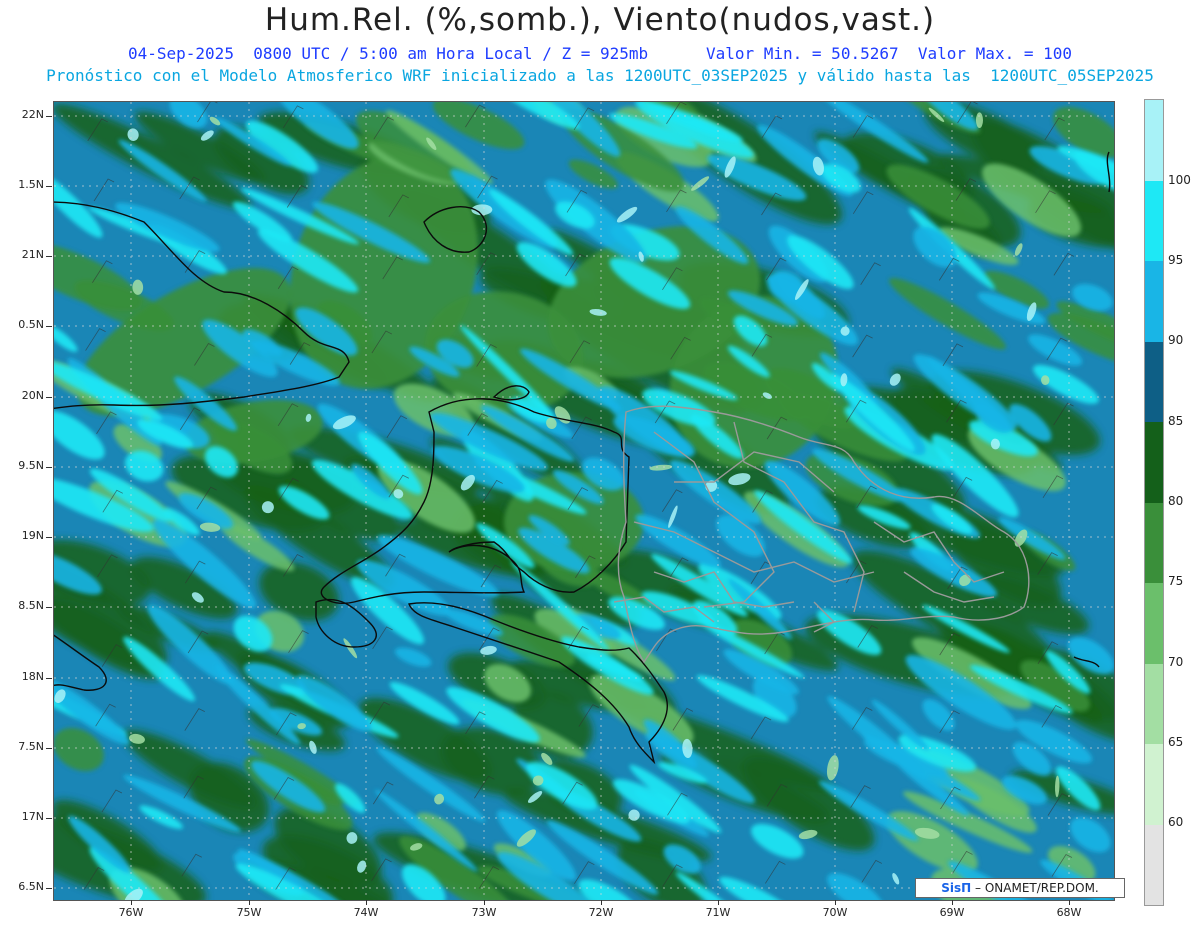 The width and height of the screenshot is (1200, 927). I want to click on lat-label-19n: 19N, so click(32, 535).